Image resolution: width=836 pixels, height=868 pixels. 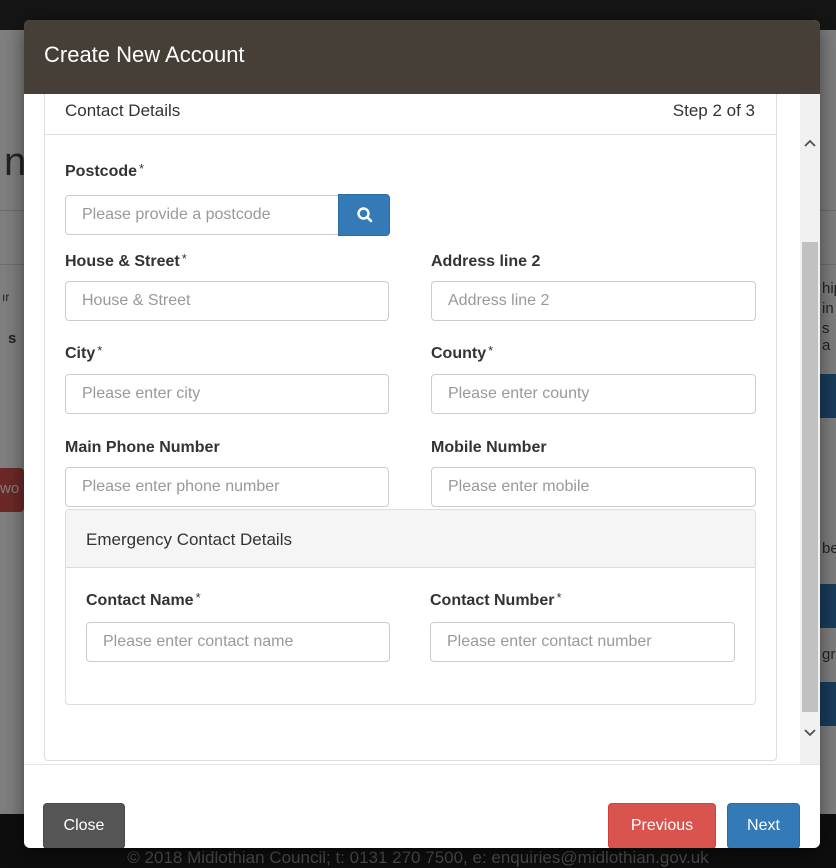 I want to click on previous-button: Previous, so click(x=662, y=825).